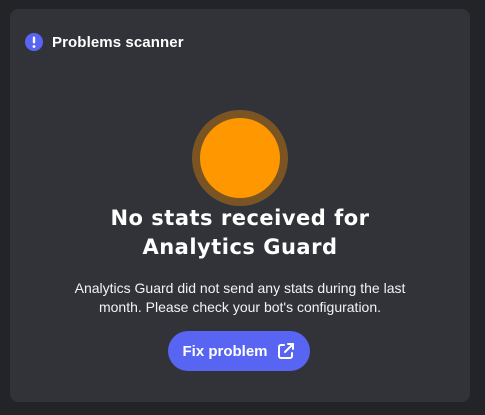 The height and width of the screenshot is (415, 485). What do you see at coordinates (118, 42) in the screenshot?
I see `card-title: Problems scanner` at bounding box center [118, 42].